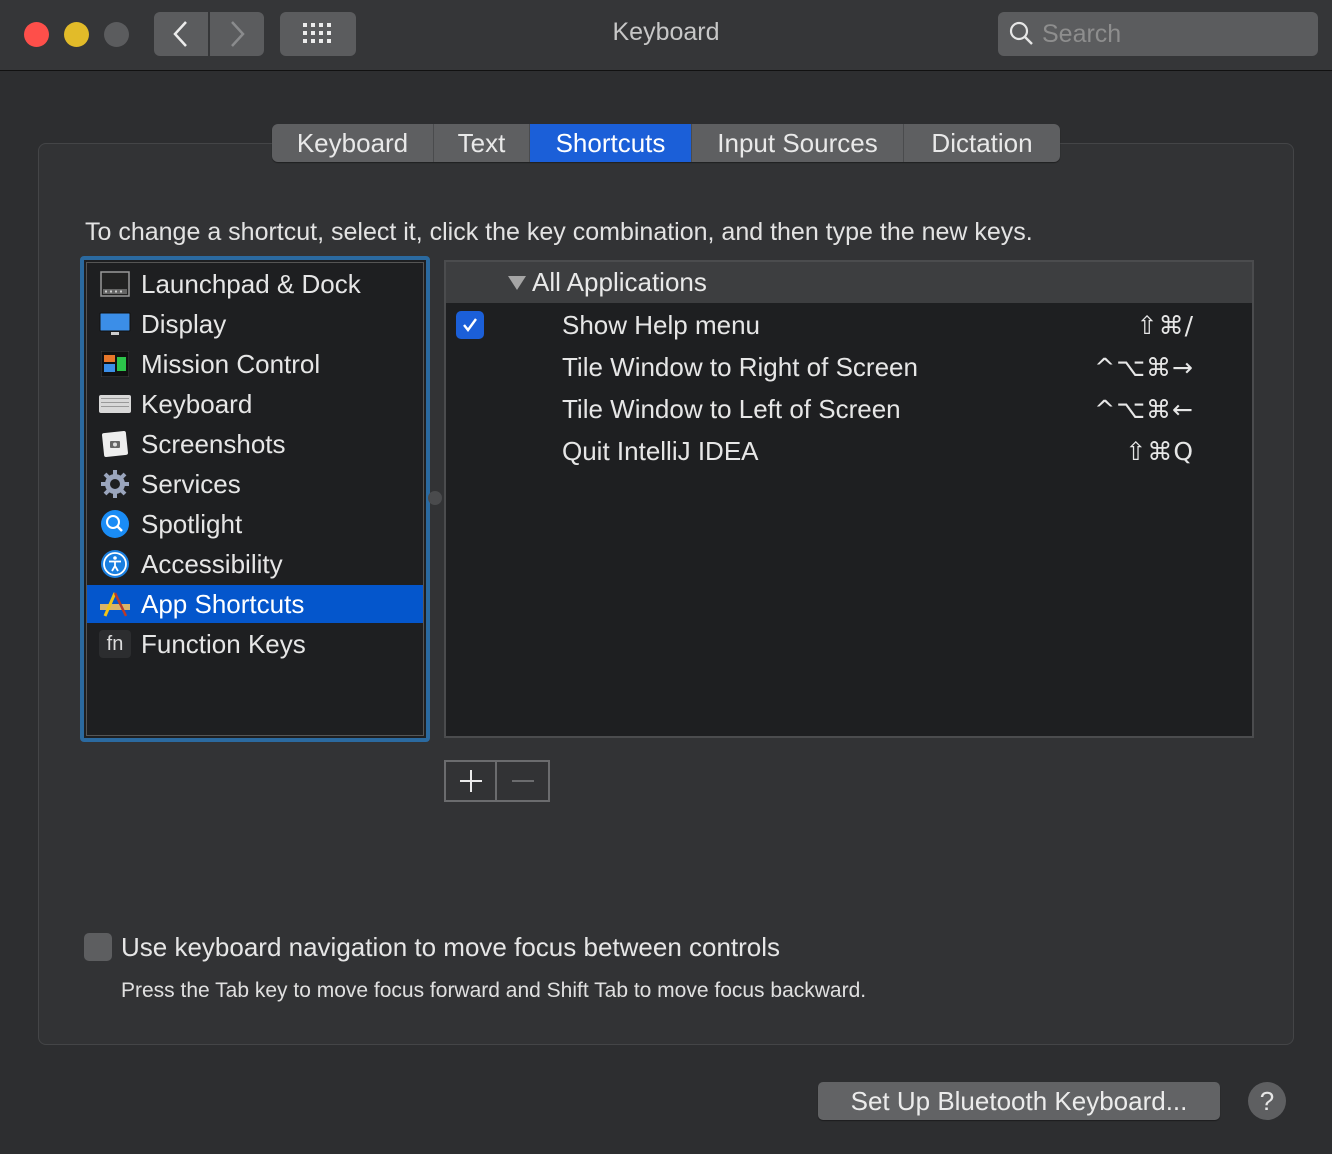 Image resolution: width=1332 pixels, height=1154 pixels. Describe the element at coordinates (115, 444) in the screenshot. I see `screenshots-icon` at that location.